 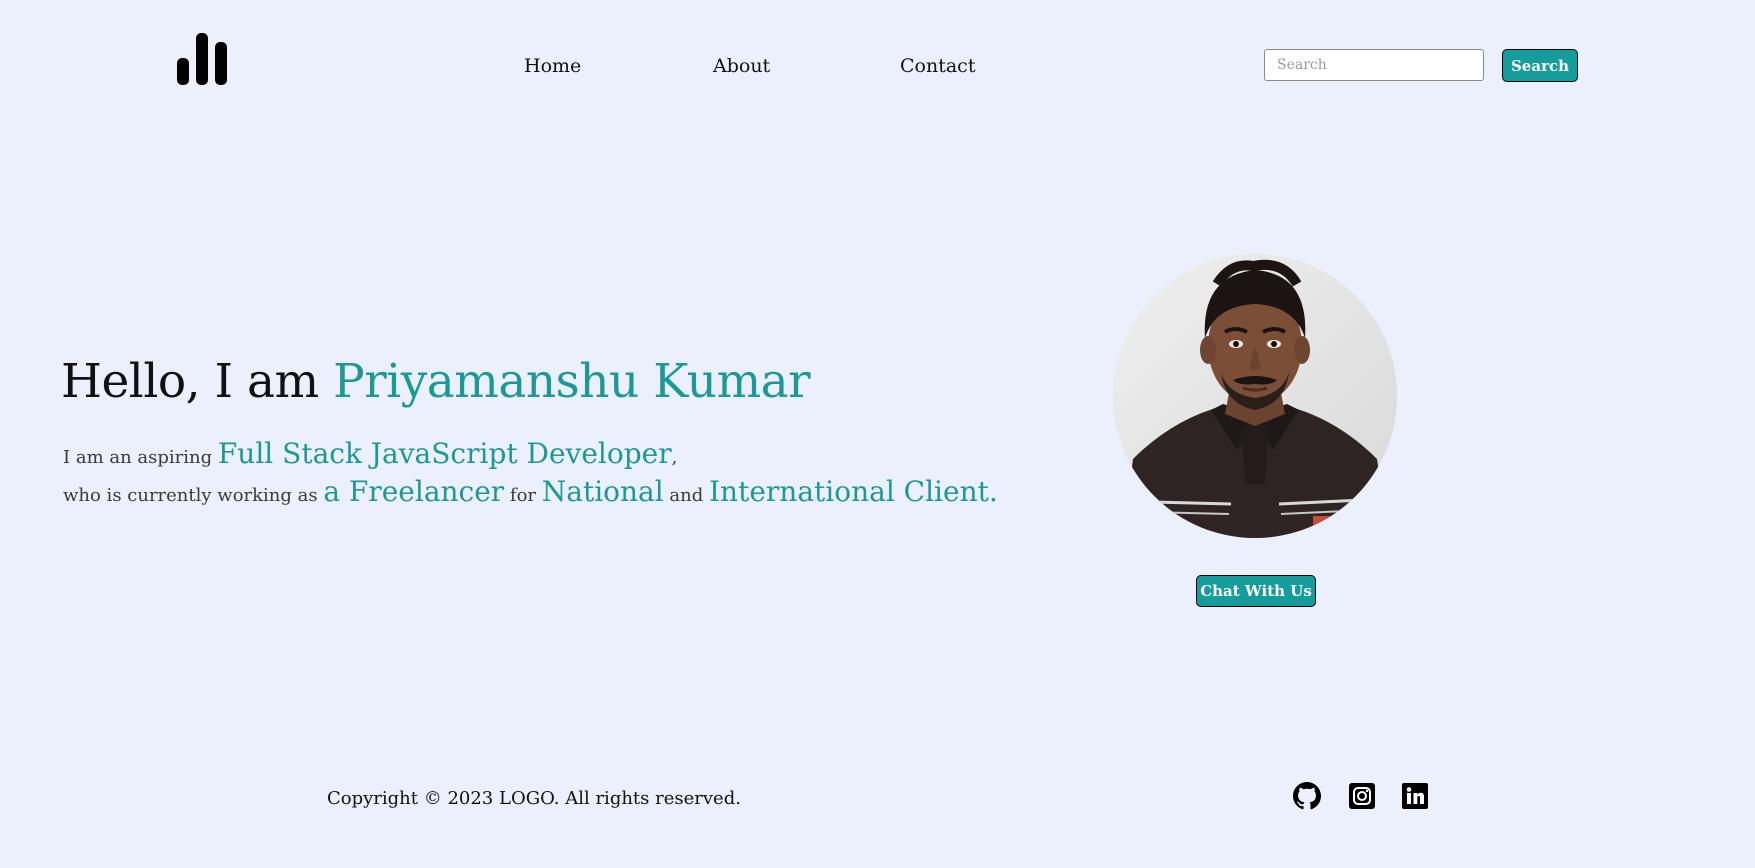 What do you see at coordinates (1374, 65) in the screenshot?
I see `search-input` at bounding box center [1374, 65].